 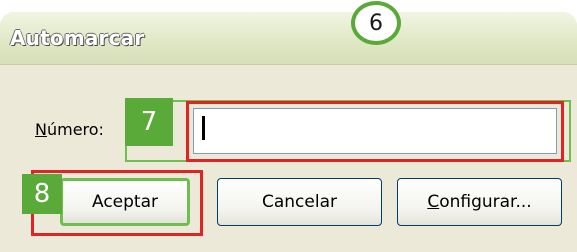 What do you see at coordinates (42, 194) in the screenshot?
I see `callout-marker-8: 8` at bounding box center [42, 194].